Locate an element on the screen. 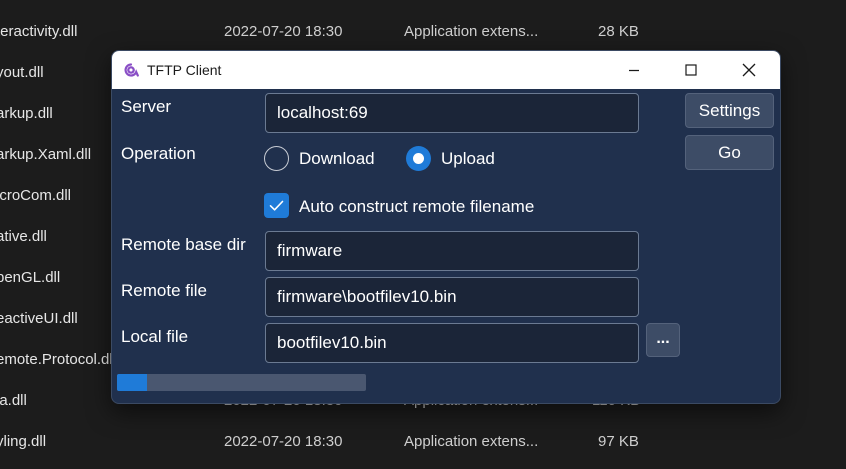  minimize-icon is located at coordinates (634, 70).